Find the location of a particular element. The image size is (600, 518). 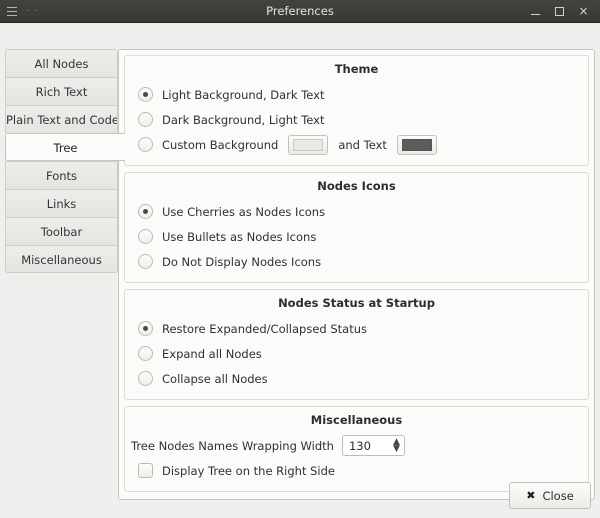

window-title: Preferences is located at coordinates (300, 11).